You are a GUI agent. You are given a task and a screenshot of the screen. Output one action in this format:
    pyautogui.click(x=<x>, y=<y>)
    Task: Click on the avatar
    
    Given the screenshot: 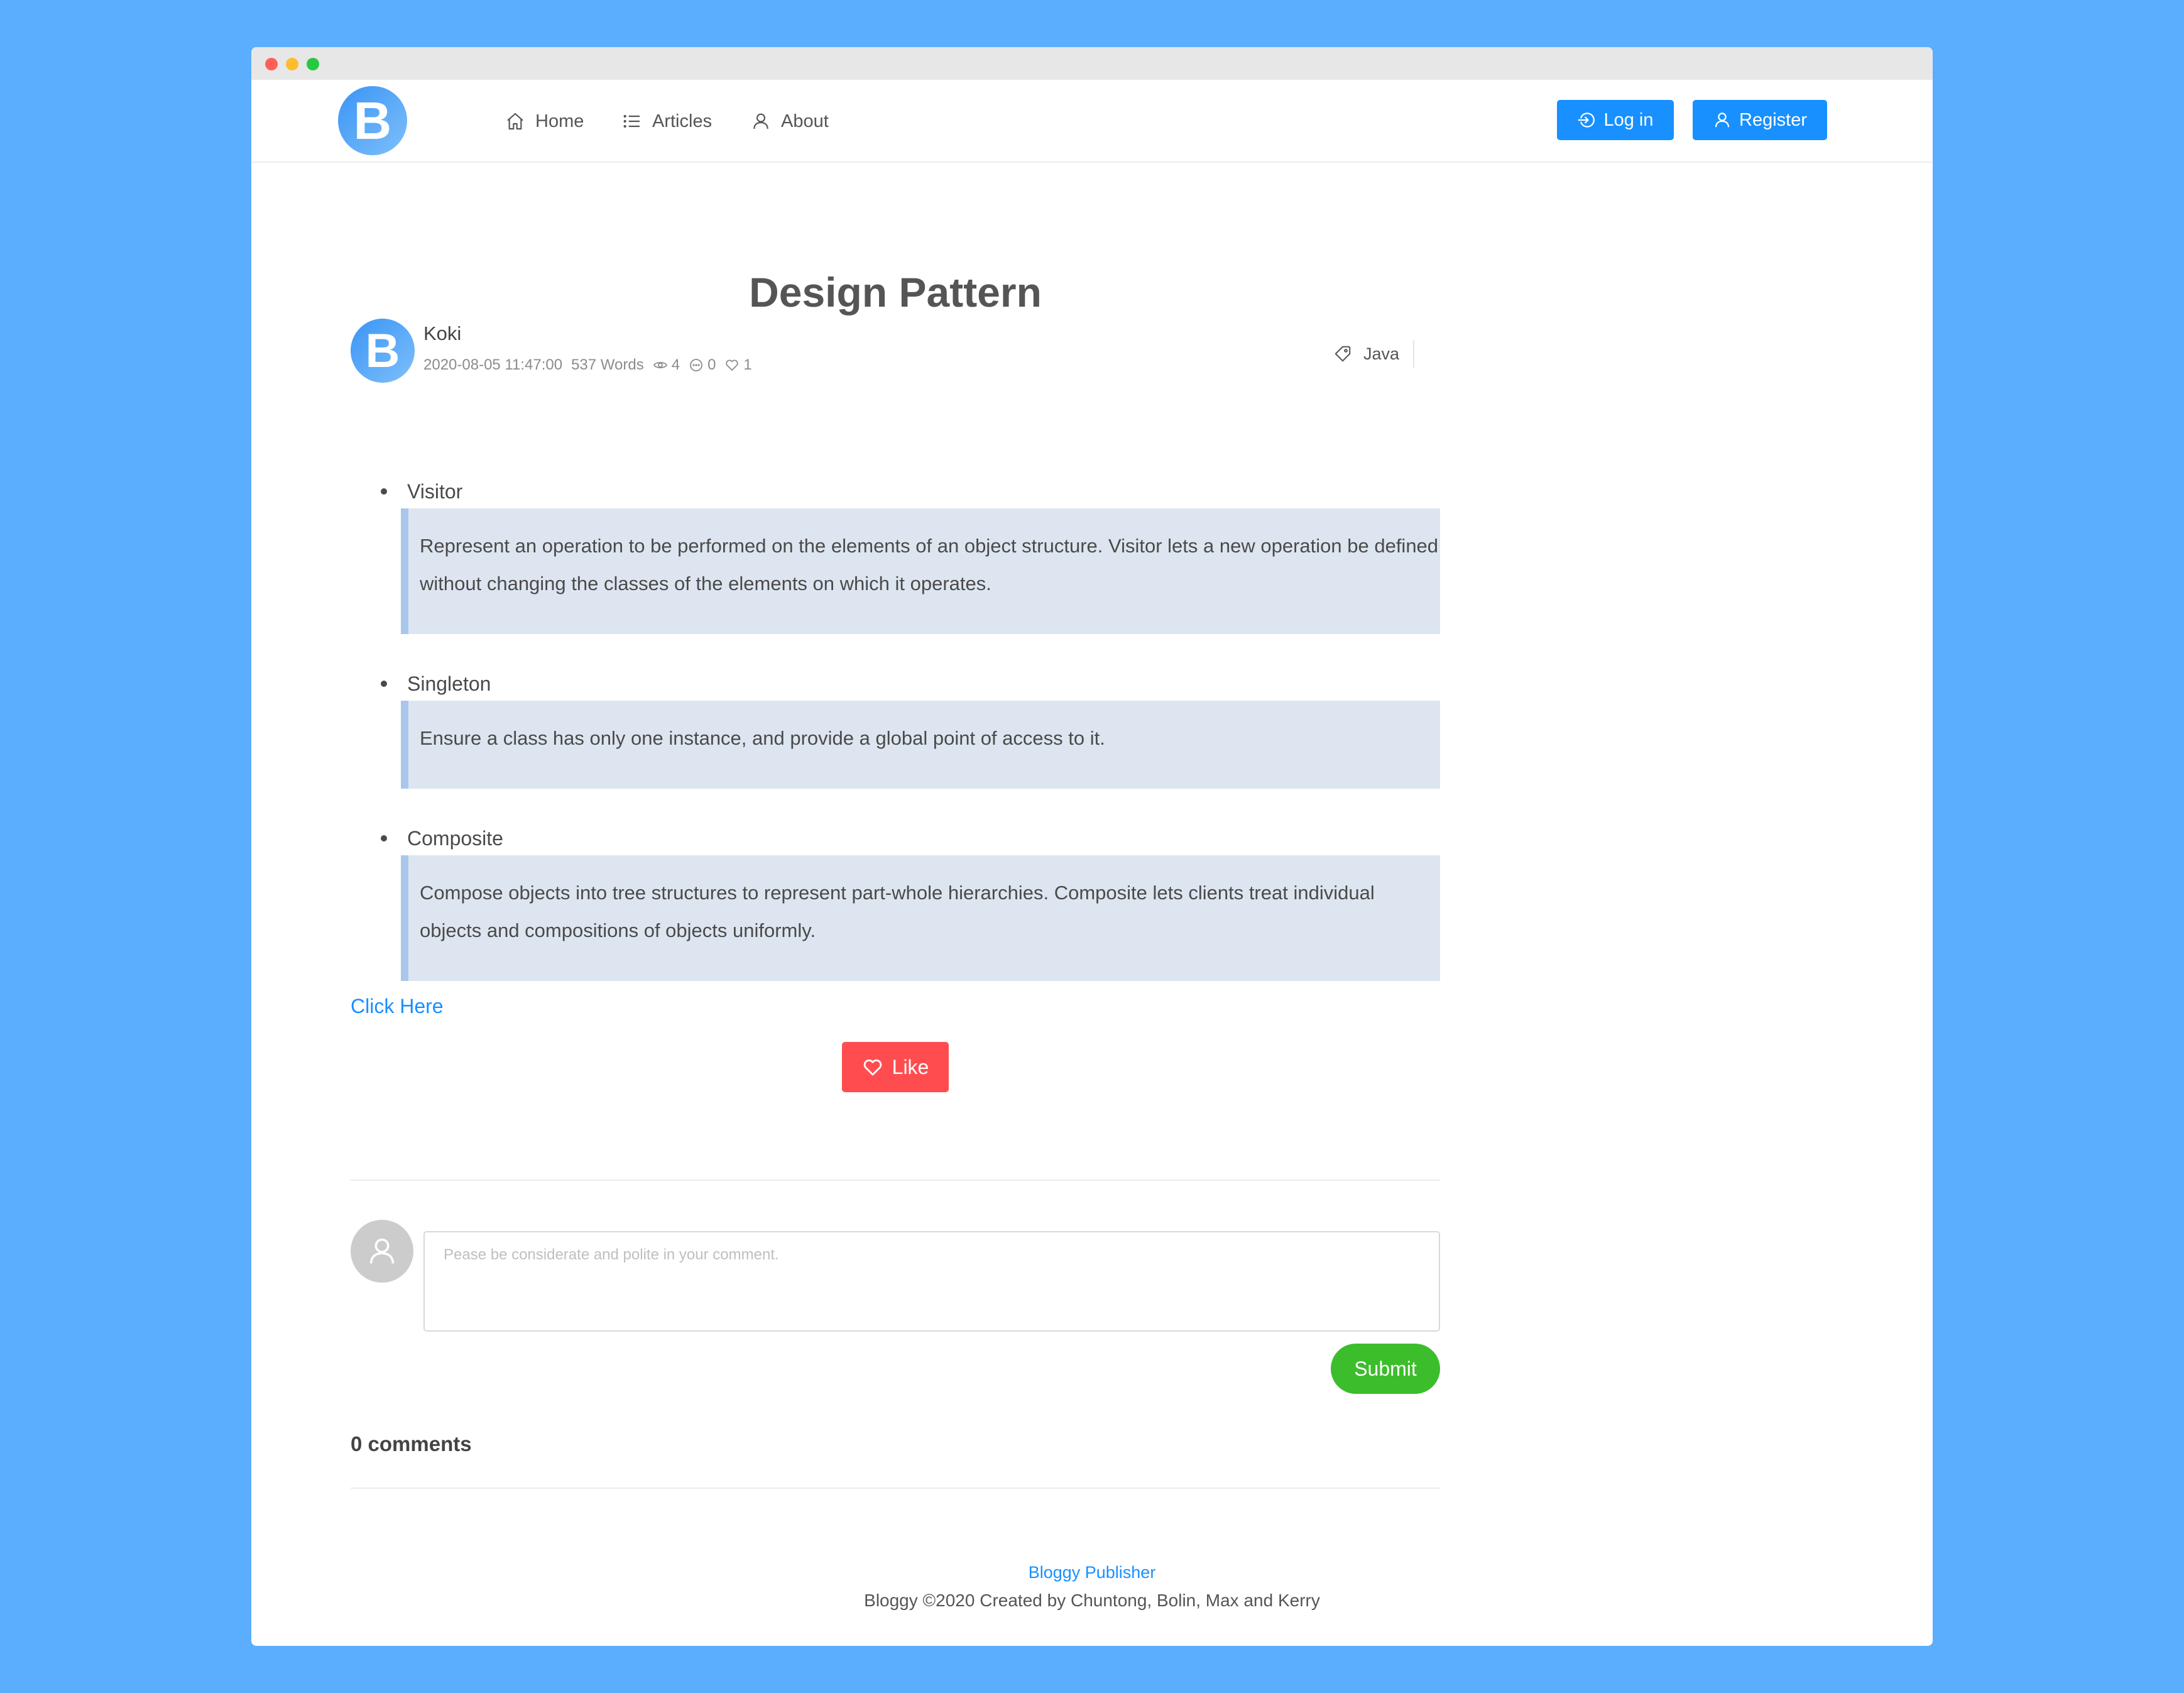 What is the action you would take?
    pyautogui.click(x=382, y=1251)
    